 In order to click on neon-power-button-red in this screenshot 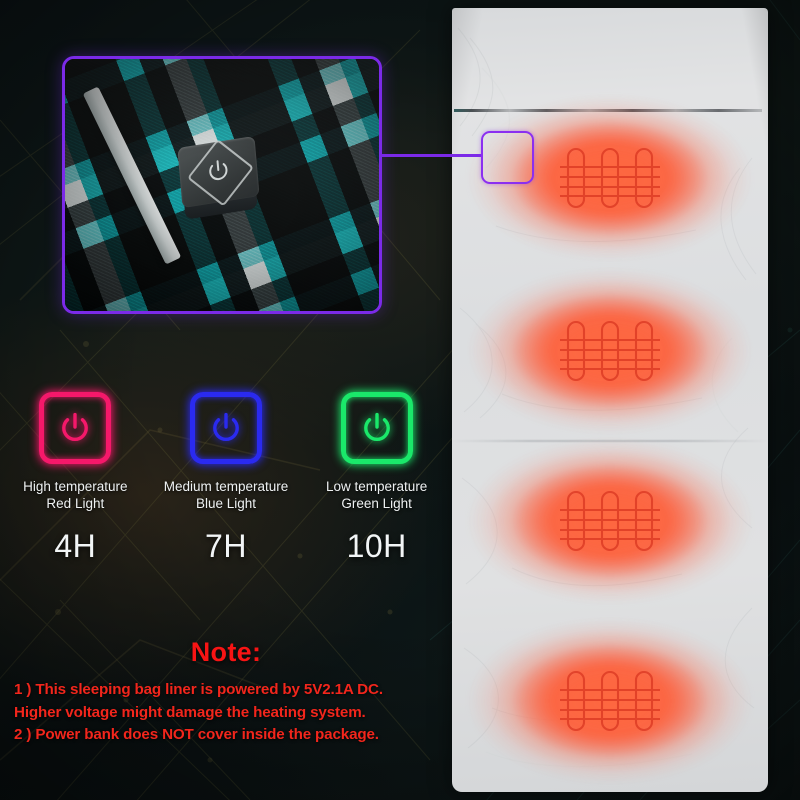, I will do `click(75, 428)`.